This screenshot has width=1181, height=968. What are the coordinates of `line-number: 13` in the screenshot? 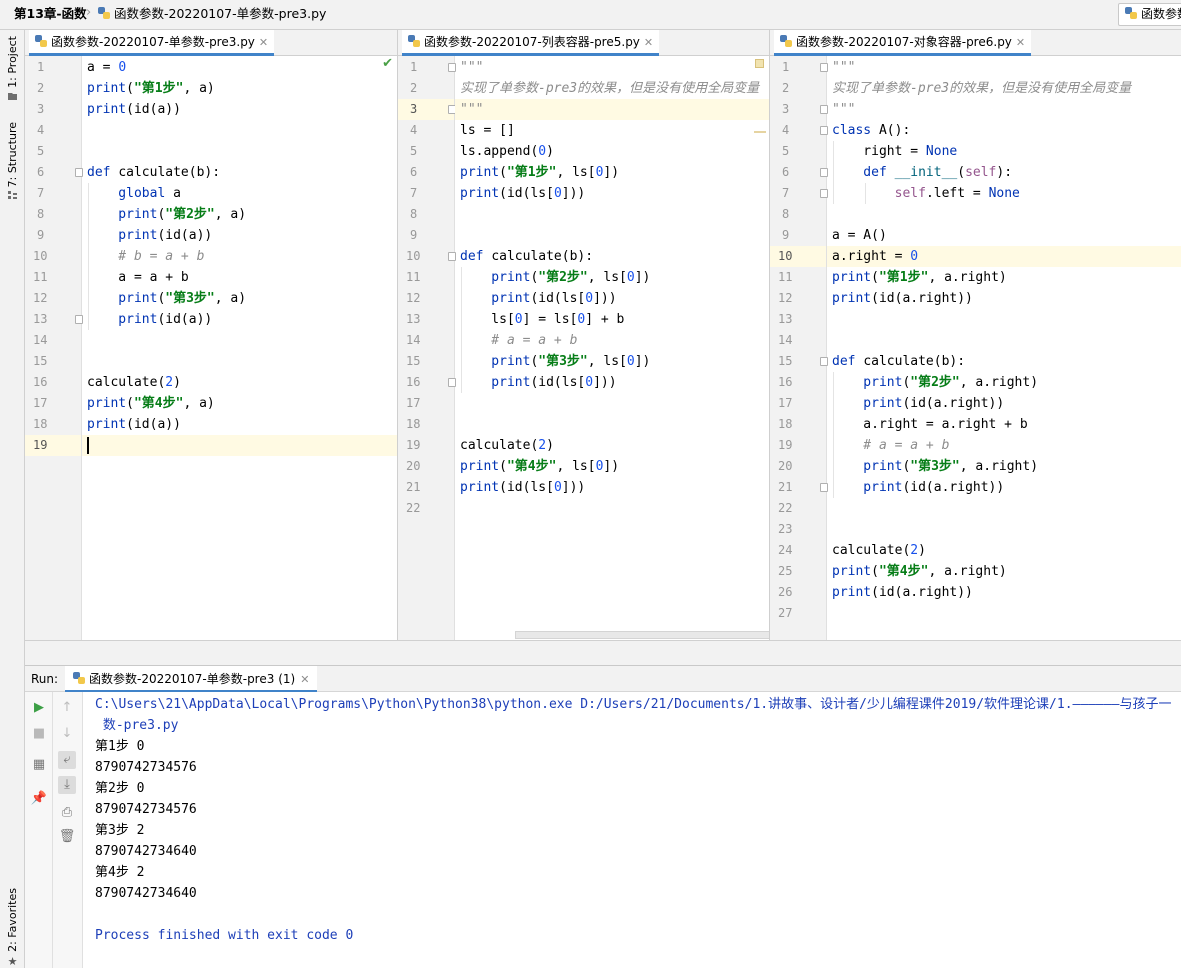 It's located at (785, 319).